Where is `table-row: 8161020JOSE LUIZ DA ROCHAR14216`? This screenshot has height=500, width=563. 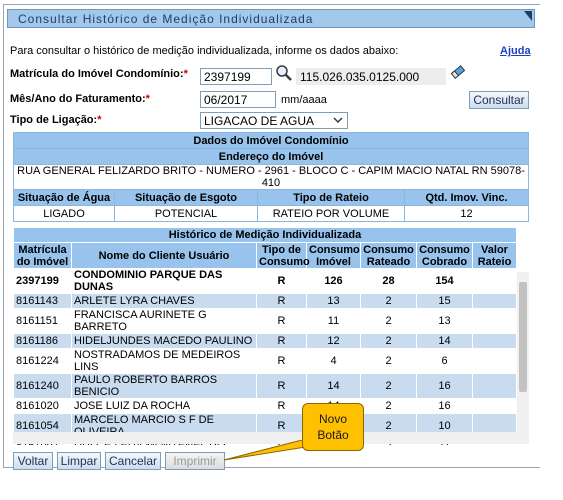
table-row: 8161020JOSE LUIZ DA ROCHAR14216 is located at coordinates (265, 406).